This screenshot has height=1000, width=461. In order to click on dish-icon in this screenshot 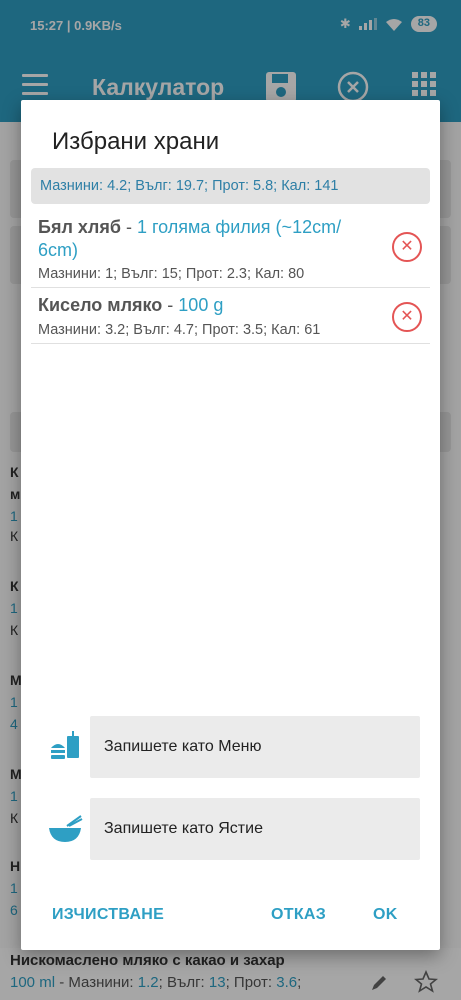, I will do `click(66, 828)`.